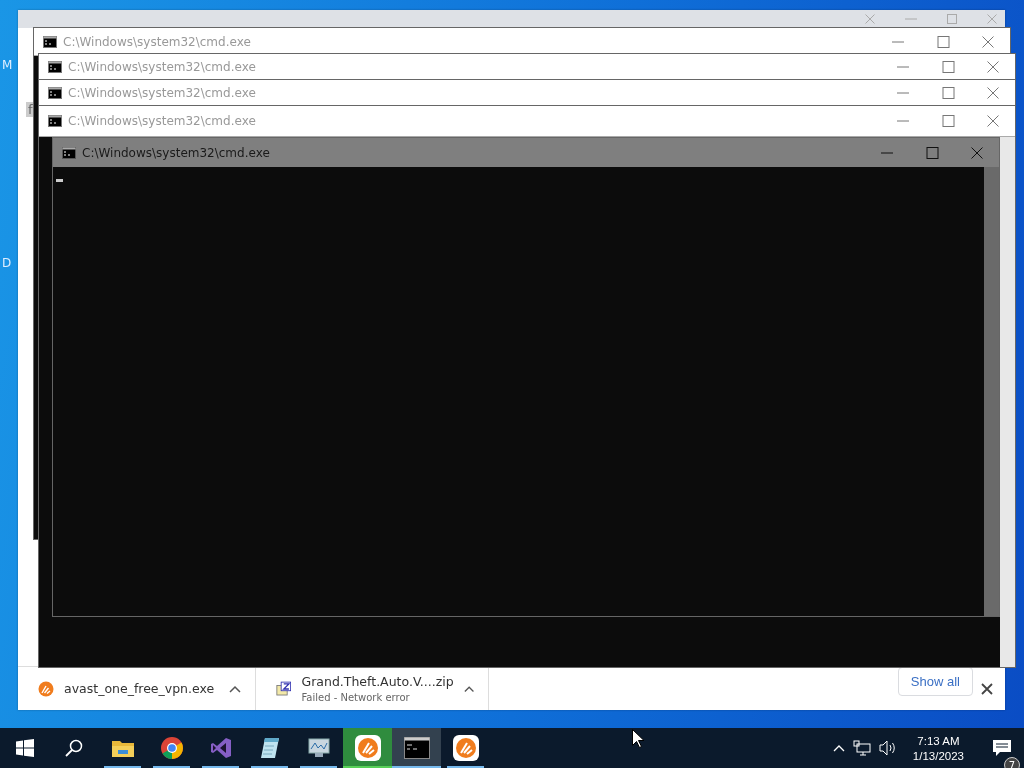  Describe the element at coordinates (59, 180) in the screenshot. I see `text-cursor` at that location.